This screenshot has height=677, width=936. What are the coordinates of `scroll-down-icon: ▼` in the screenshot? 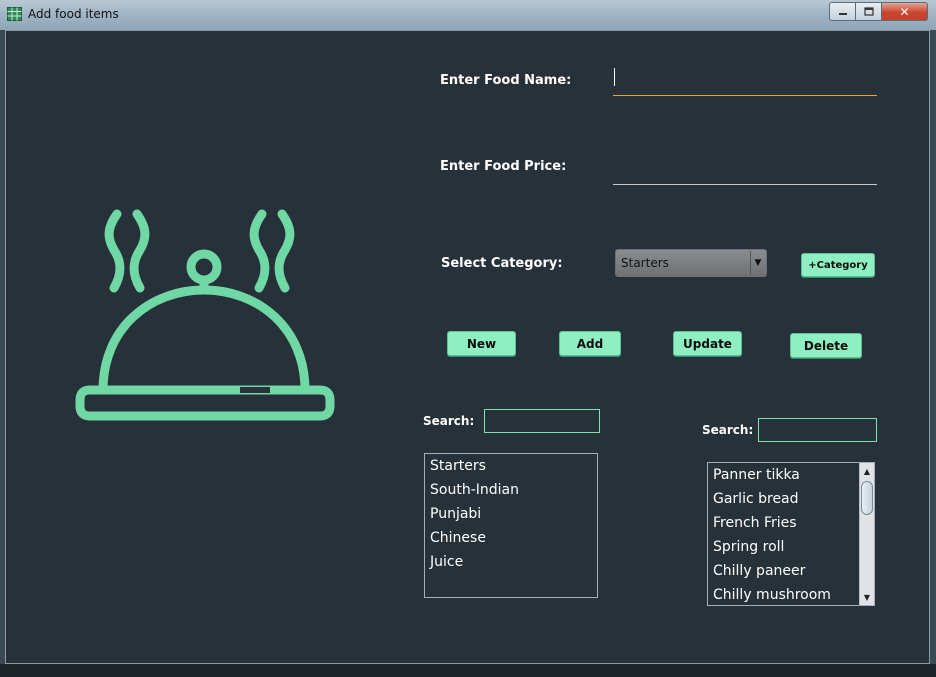 It's located at (867, 597).